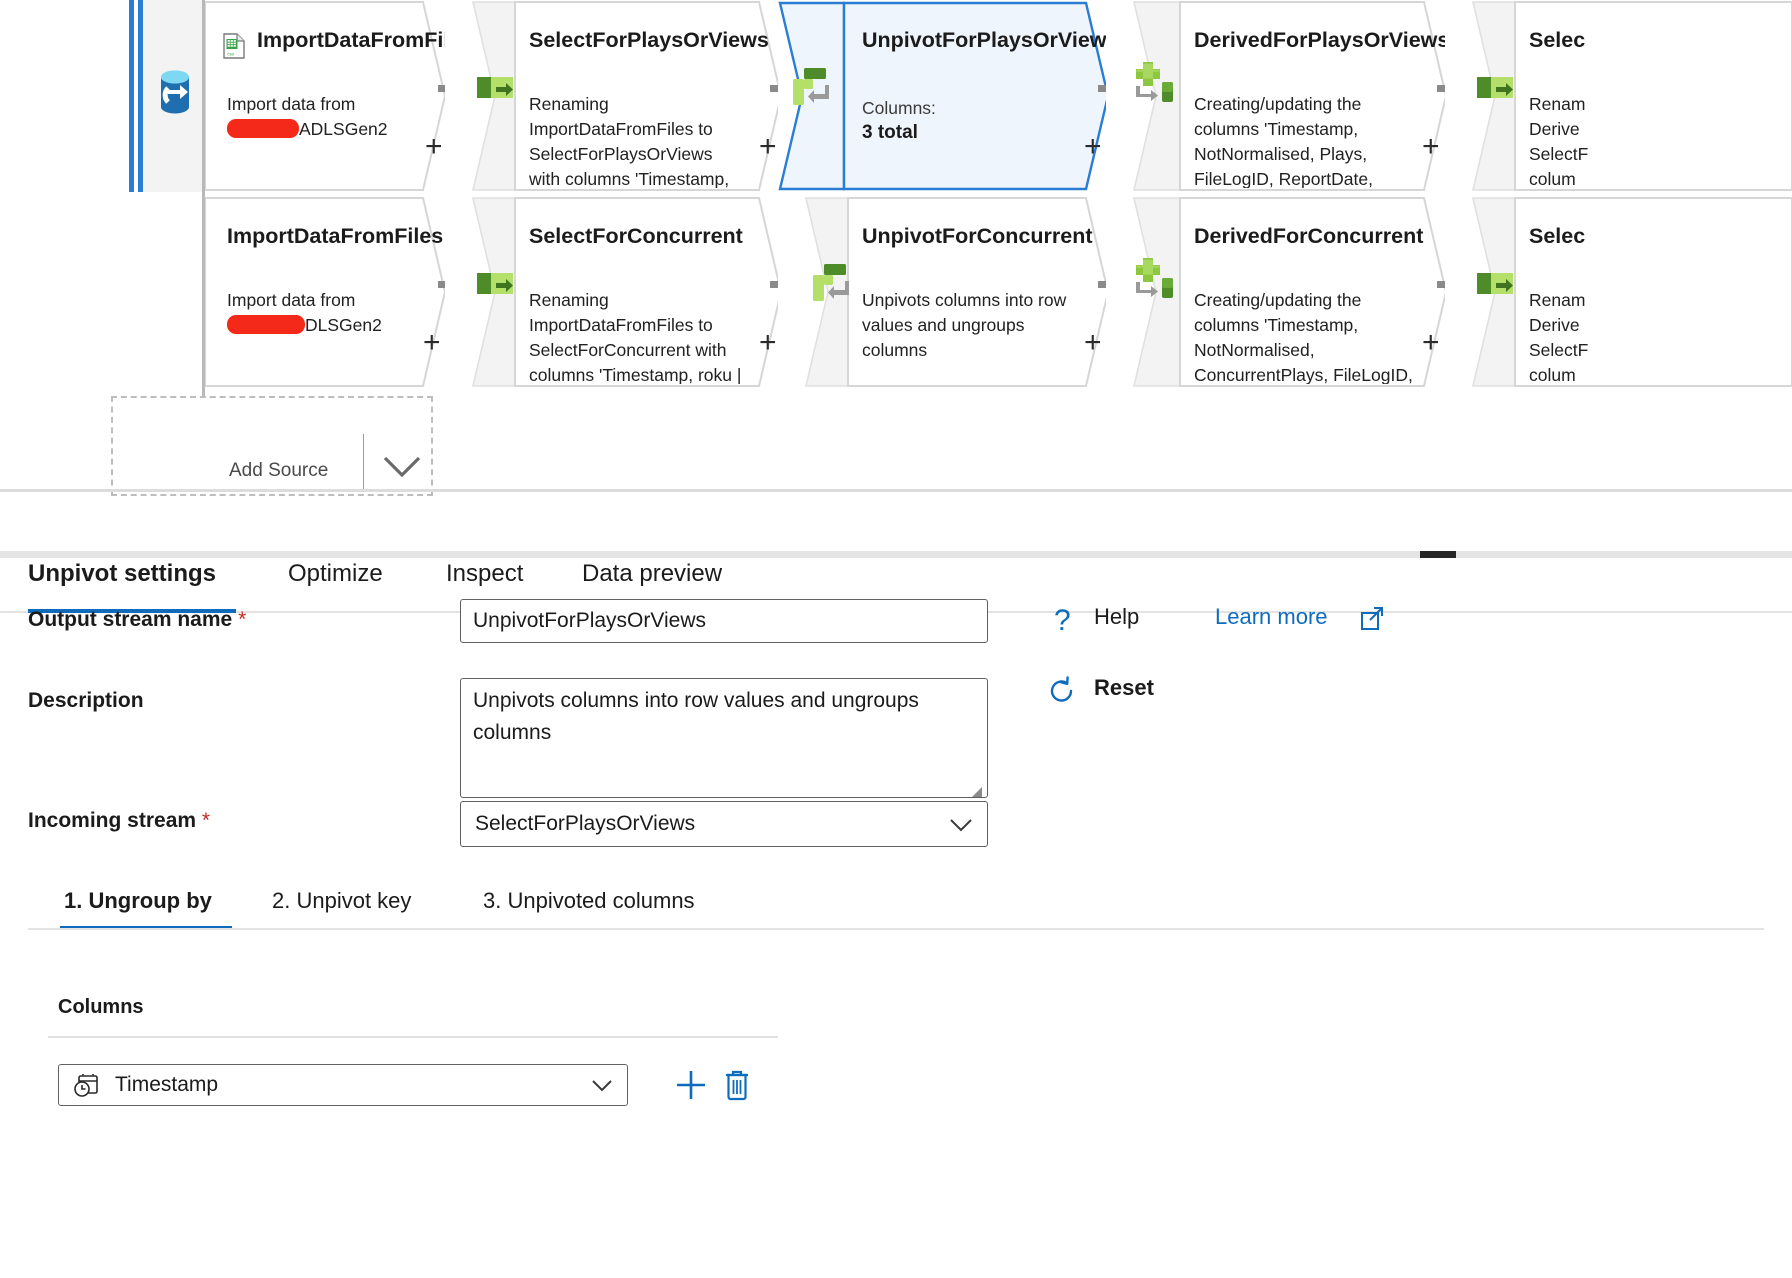  I want to click on node-title: SelectForConcurrent, so click(636, 236).